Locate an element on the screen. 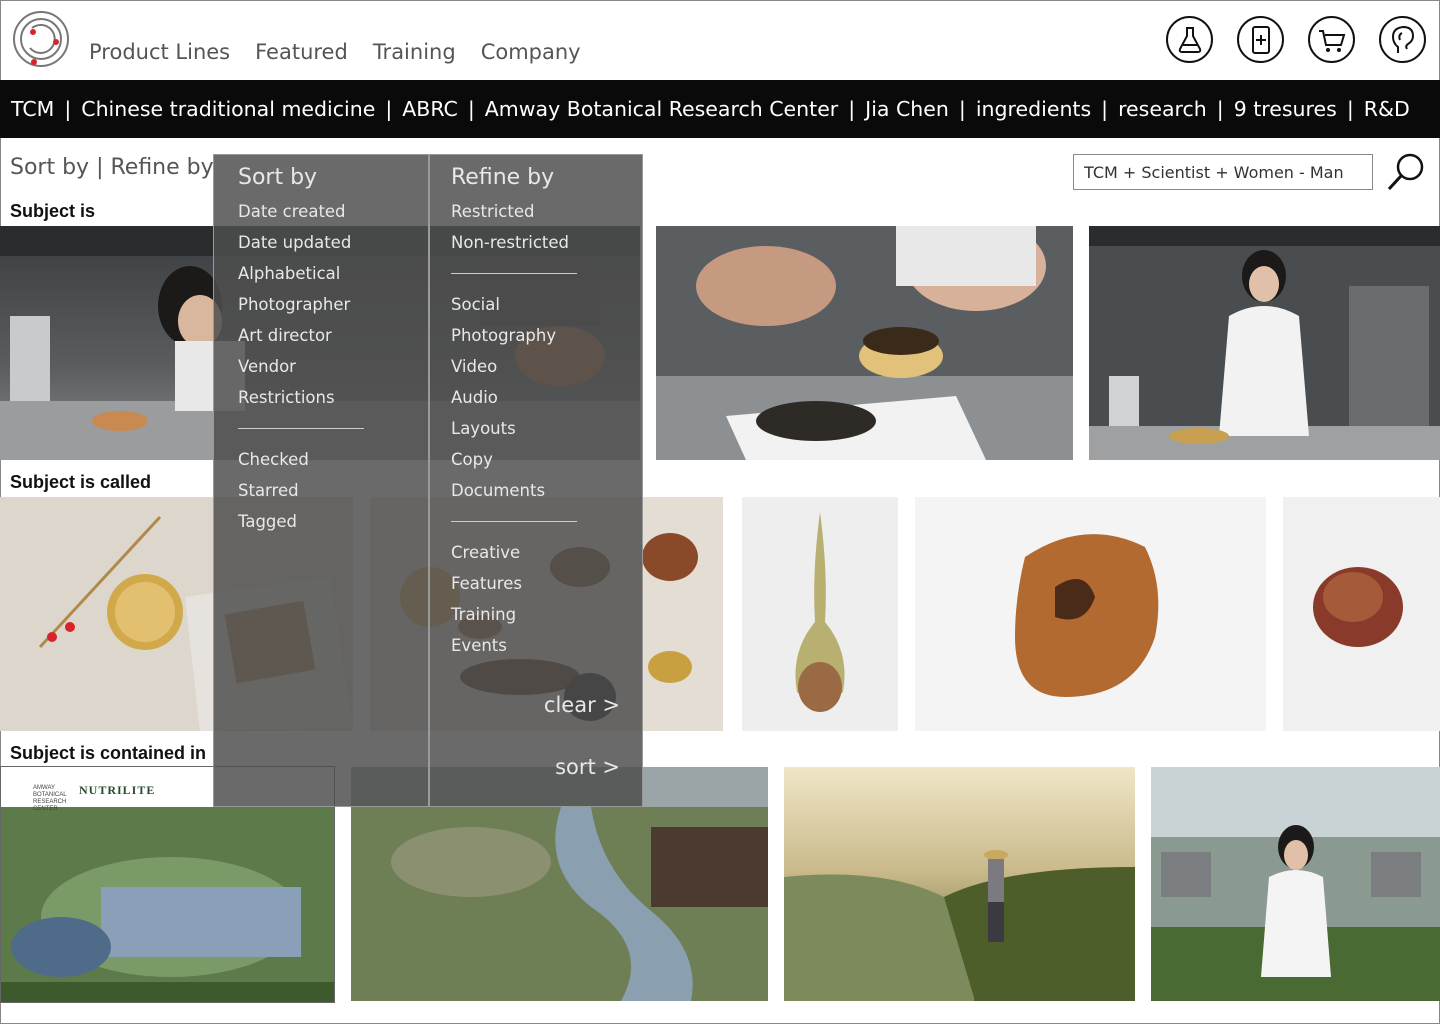 Image resolution: width=1440 pixels, height=1024 pixels. clear-button: clear > is located at coordinates (582, 705).